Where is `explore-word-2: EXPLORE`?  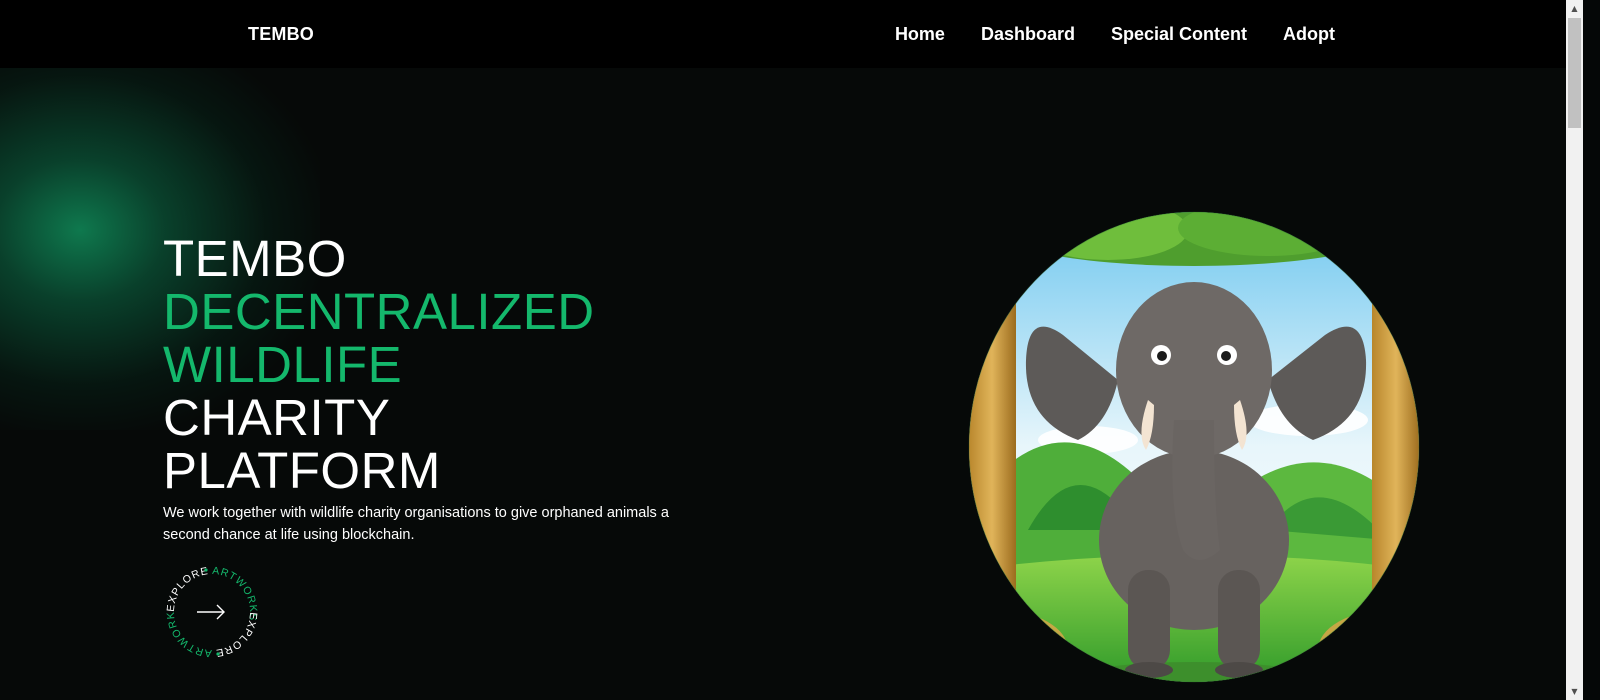
explore-word-2: EXPLORE is located at coordinates (236, 635).